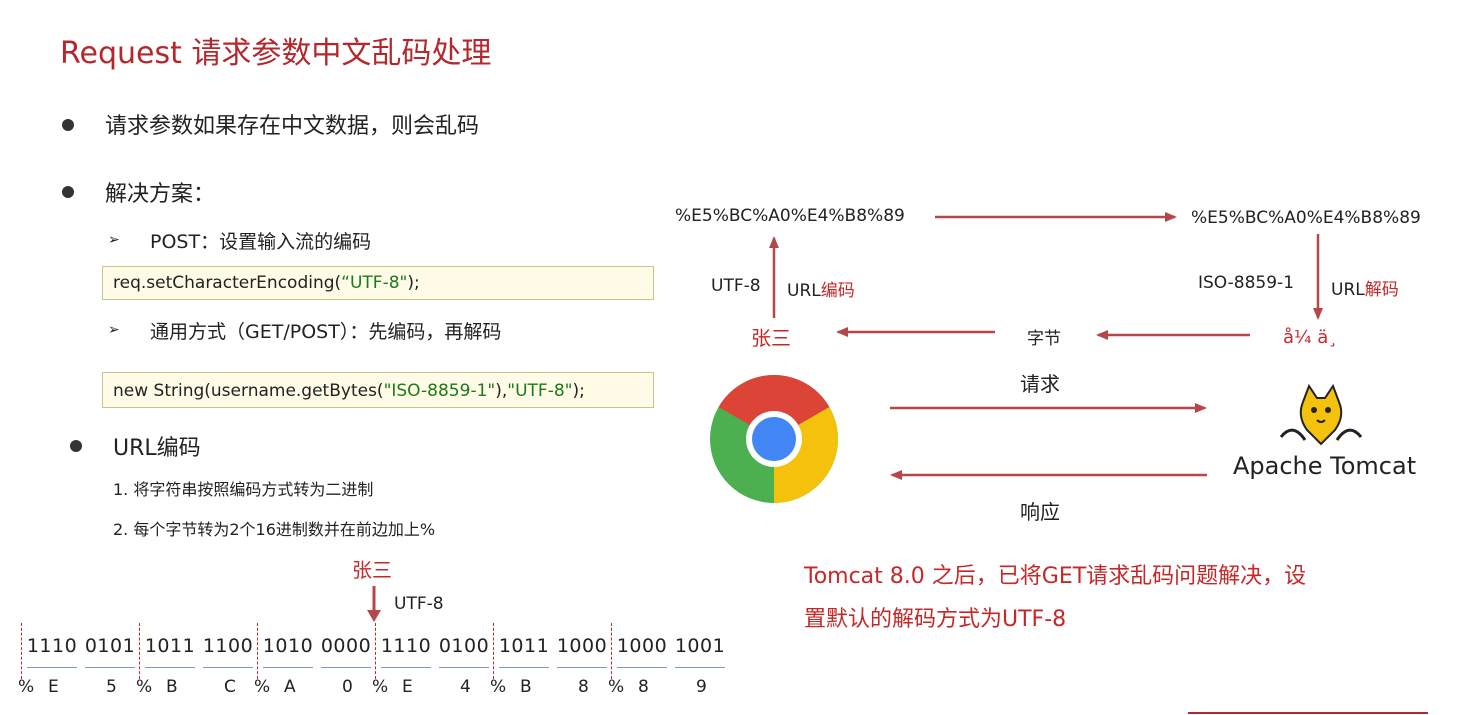  What do you see at coordinates (1308, 713) in the screenshot?
I see `divider-line` at bounding box center [1308, 713].